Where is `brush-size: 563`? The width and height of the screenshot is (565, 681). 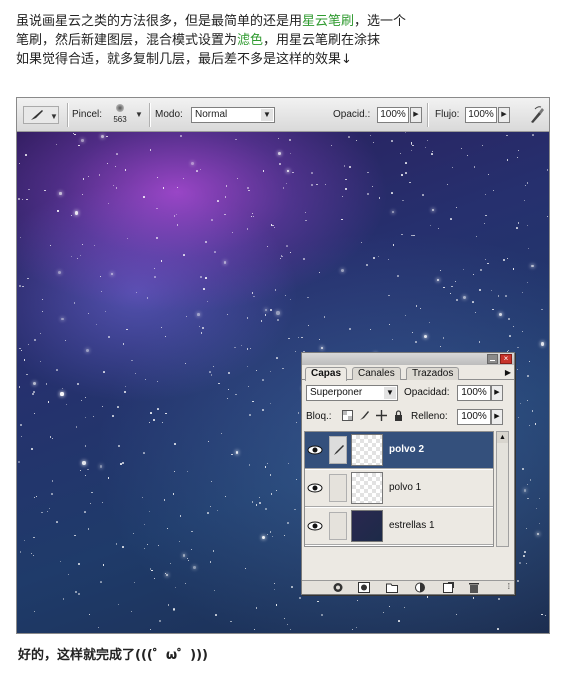
brush-size: 563 is located at coordinates (120, 119).